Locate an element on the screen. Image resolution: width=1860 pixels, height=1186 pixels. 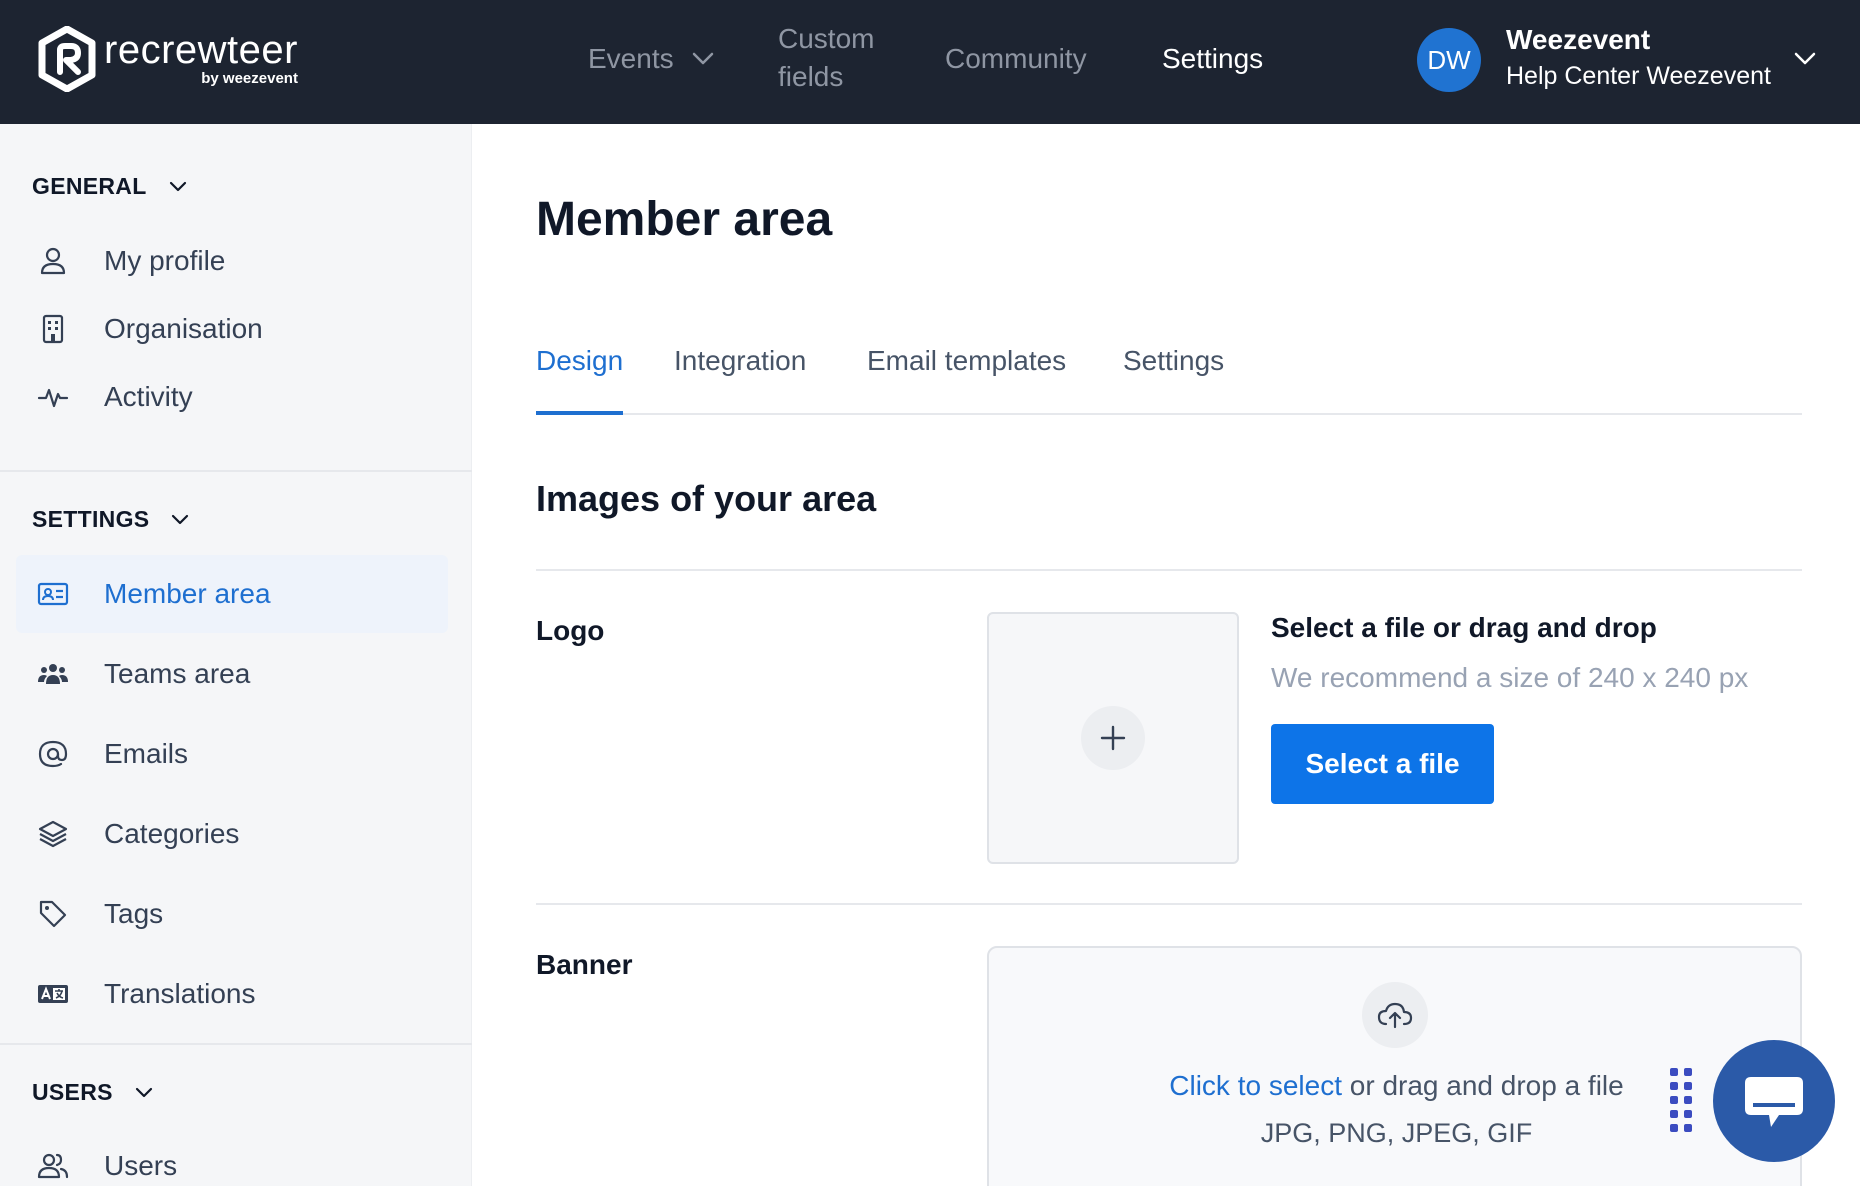
sidebar-item-my-profile: My profile is located at coordinates (232, 261).